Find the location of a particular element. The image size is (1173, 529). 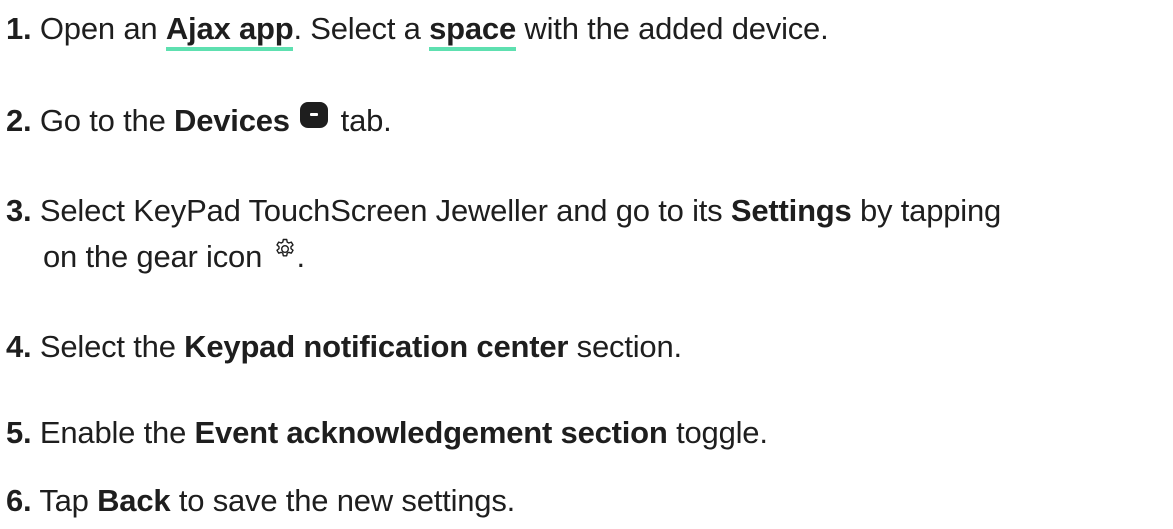

event-acknowledgement-label: Event acknowledgement section is located at coordinates (431, 432).